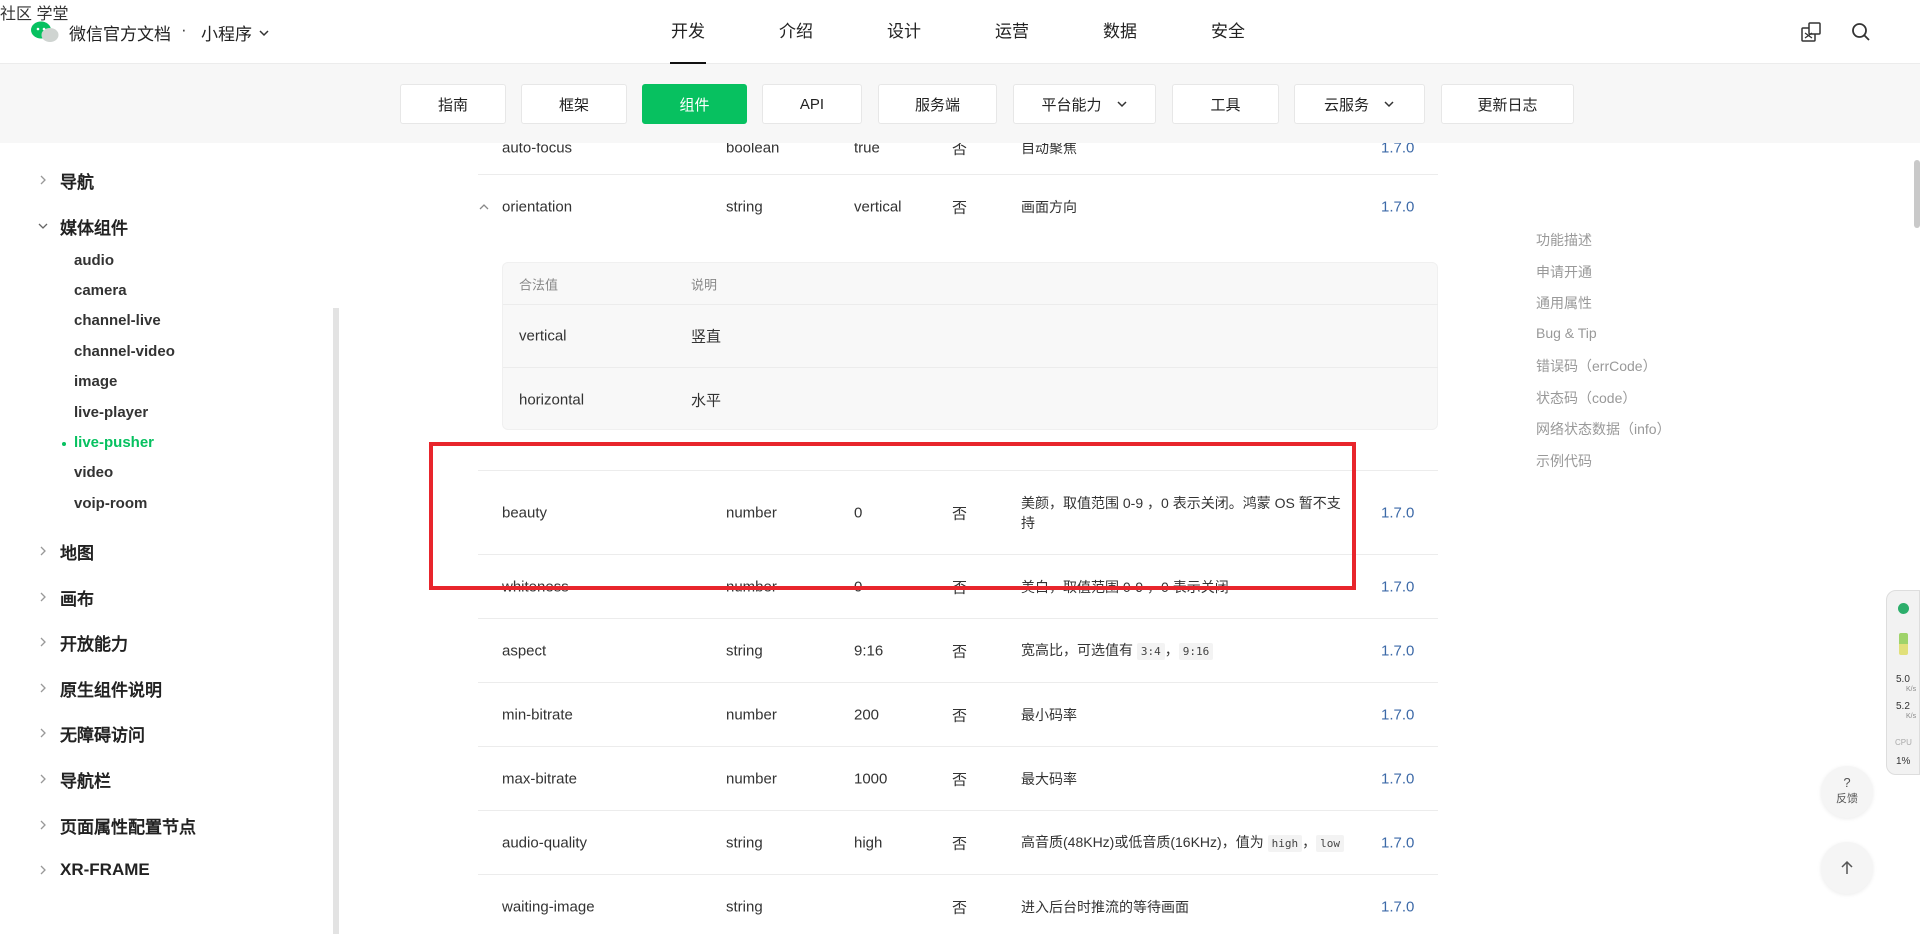 This screenshot has height=934, width=1920. I want to click on attr-desc: 画面方向, so click(1049, 207).